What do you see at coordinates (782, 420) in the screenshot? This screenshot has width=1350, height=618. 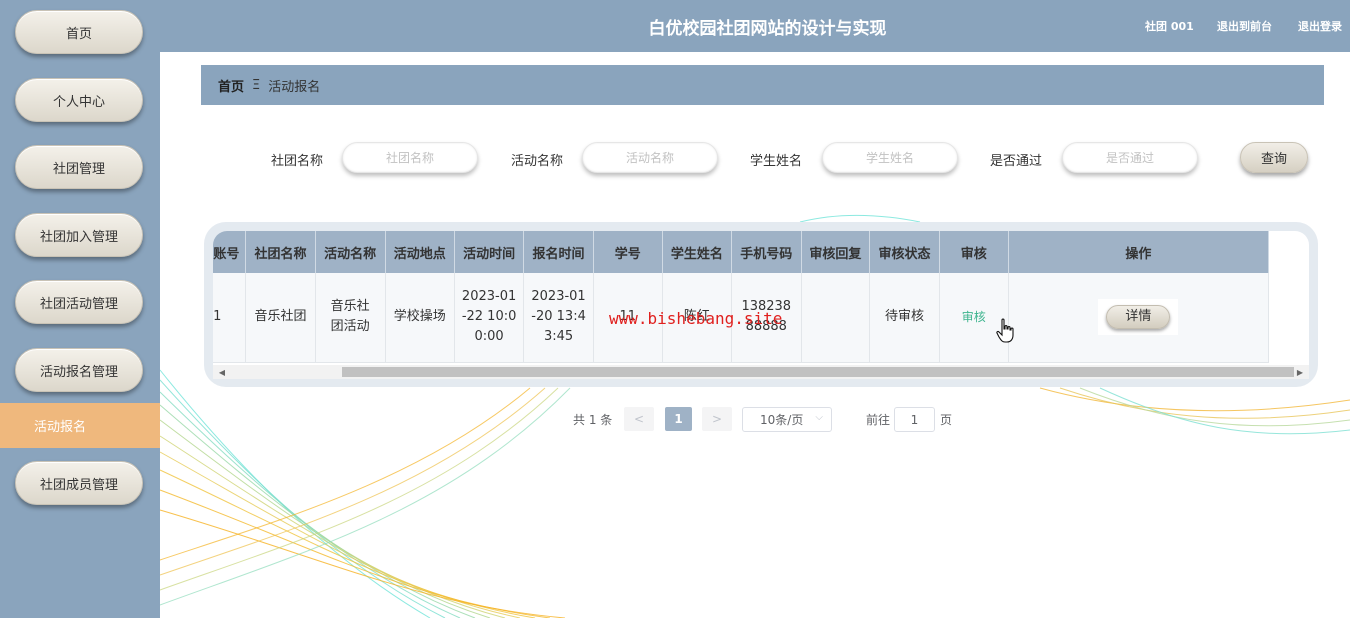 I see `page-size-value: 10条/页` at bounding box center [782, 420].